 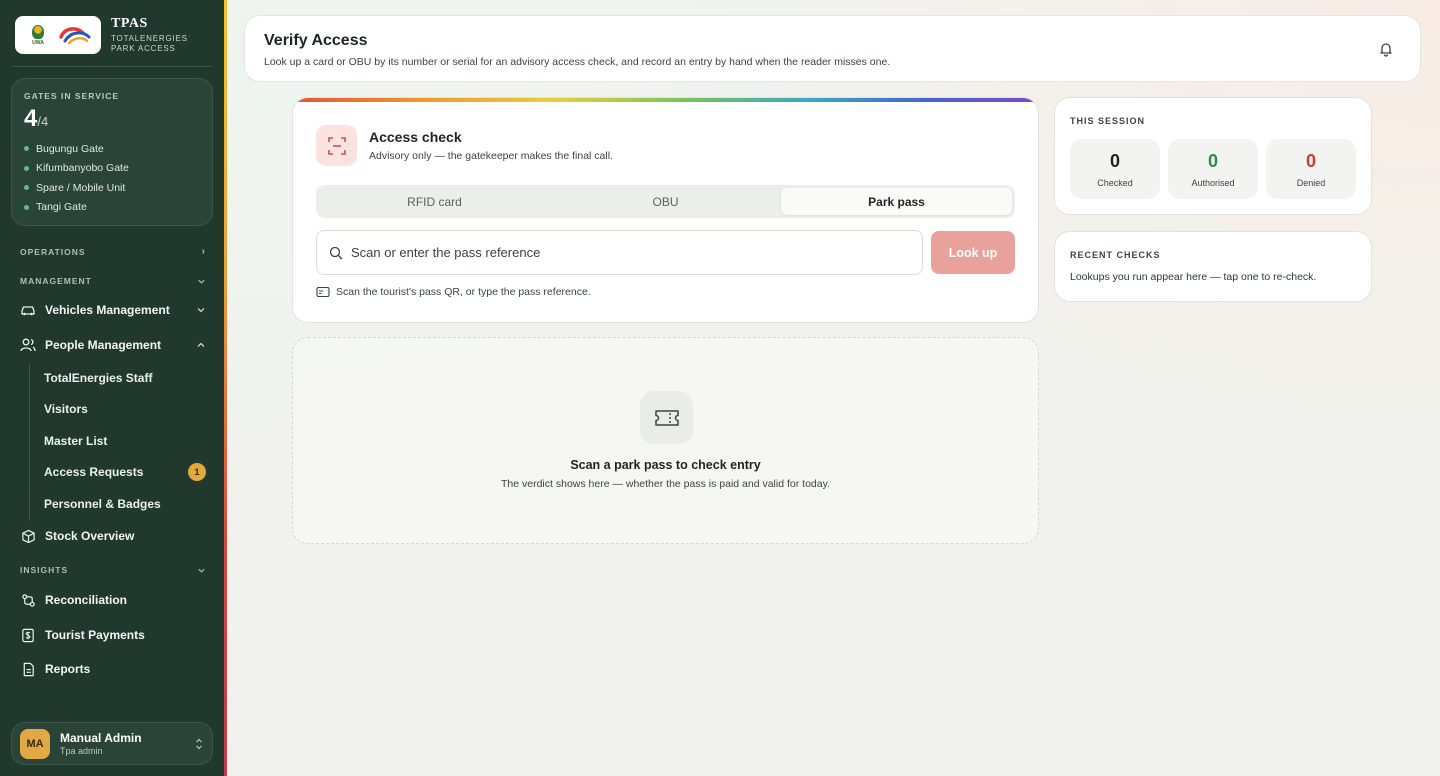 What do you see at coordinates (323, 292) in the screenshot?
I see `card-icon` at bounding box center [323, 292].